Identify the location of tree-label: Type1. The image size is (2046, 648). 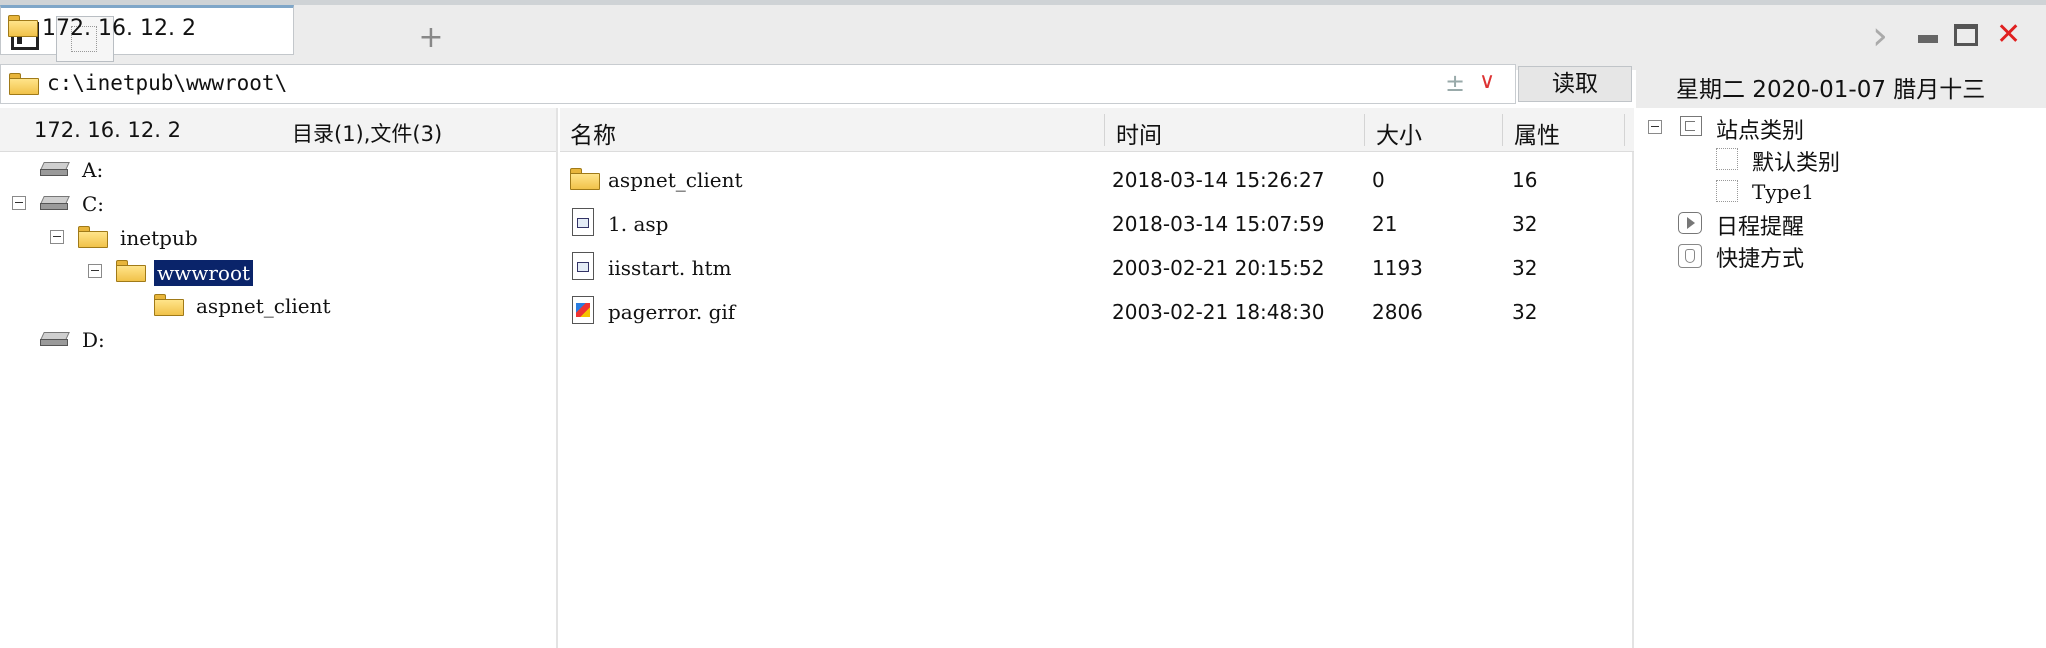
(1783, 192).